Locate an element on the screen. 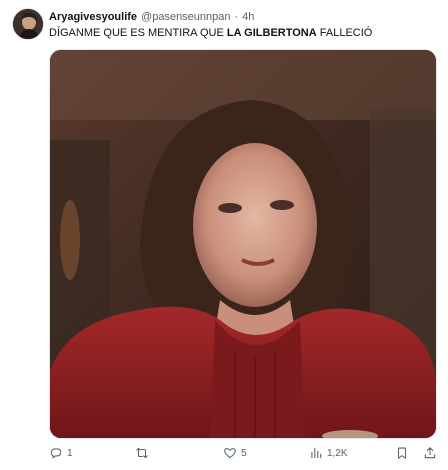 This screenshot has width=448, height=470. view-count: 1,2K is located at coordinates (337, 453).